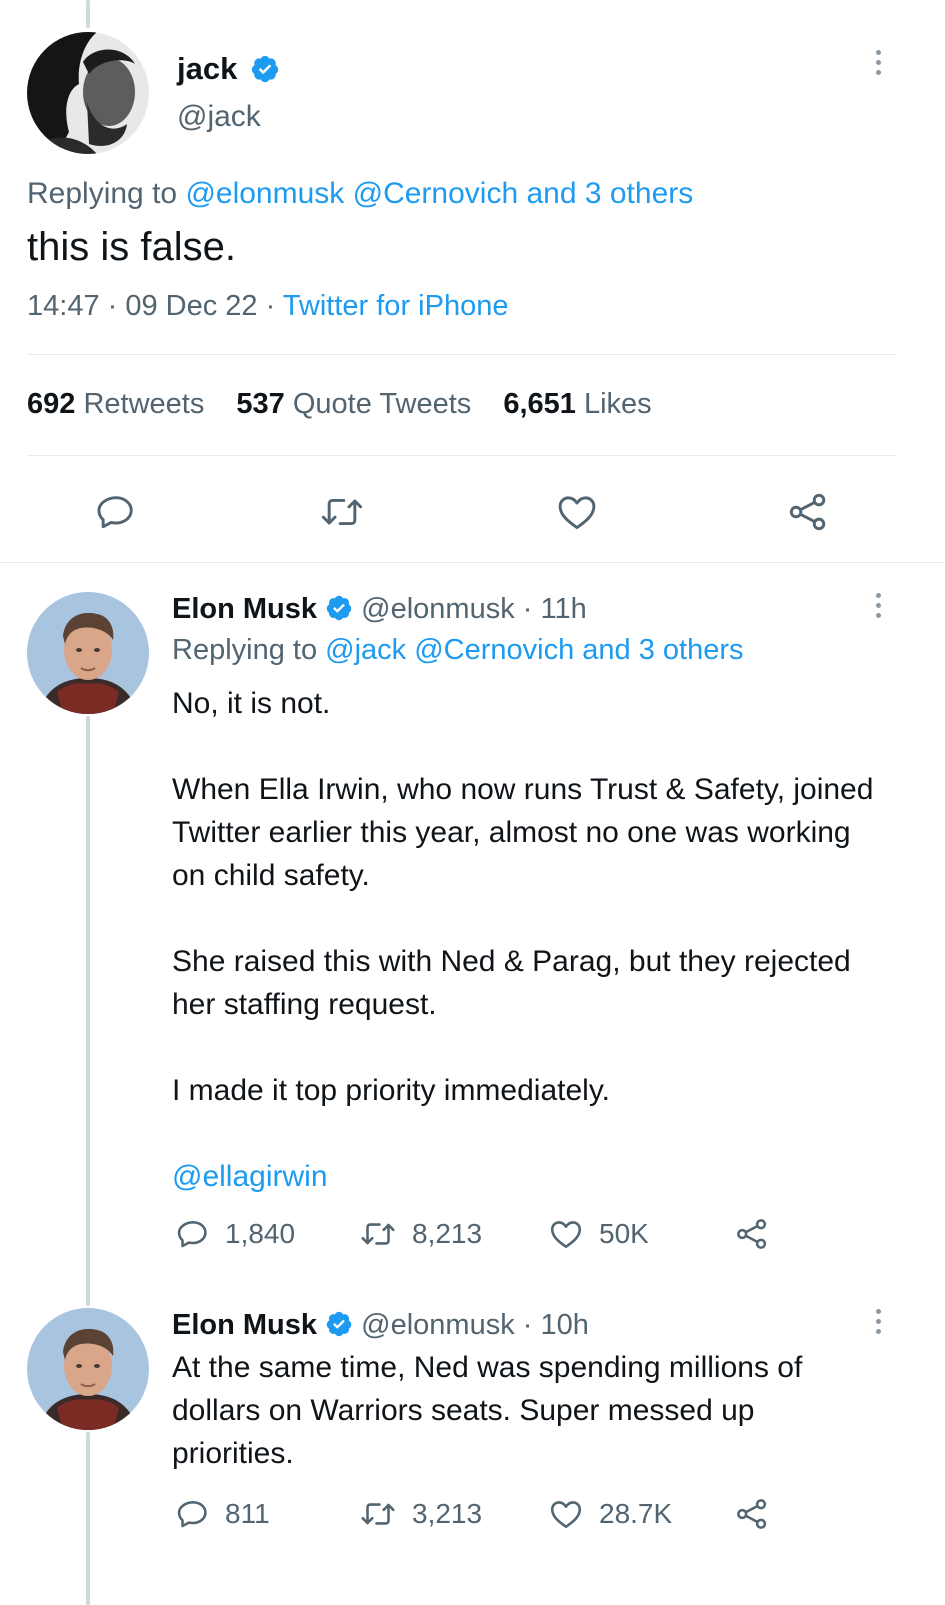 This screenshot has width=945, height=1605. What do you see at coordinates (475, 1325) in the screenshot?
I see `author-handle-time: @elonmusk · 10h` at bounding box center [475, 1325].